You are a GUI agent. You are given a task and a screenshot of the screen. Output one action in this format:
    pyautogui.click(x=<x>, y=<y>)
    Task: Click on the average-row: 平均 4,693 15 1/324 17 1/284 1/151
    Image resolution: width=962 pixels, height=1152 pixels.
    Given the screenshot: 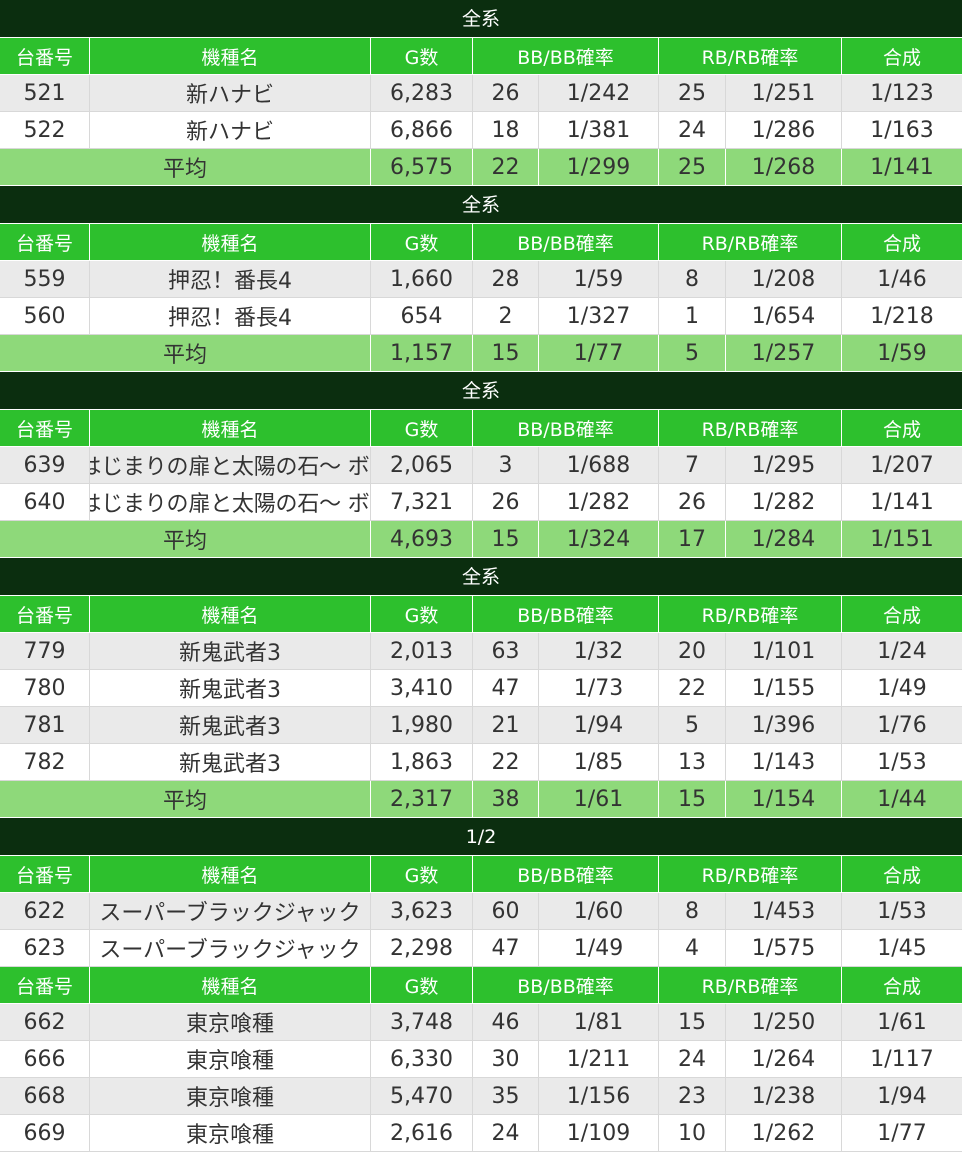 What is the action you would take?
    pyautogui.click(x=481, y=539)
    